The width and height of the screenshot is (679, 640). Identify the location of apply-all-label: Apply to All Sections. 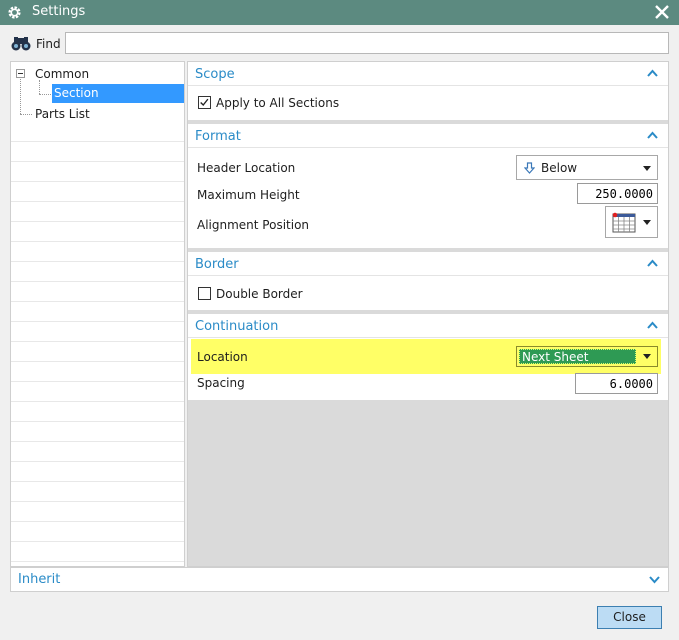
(278, 103).